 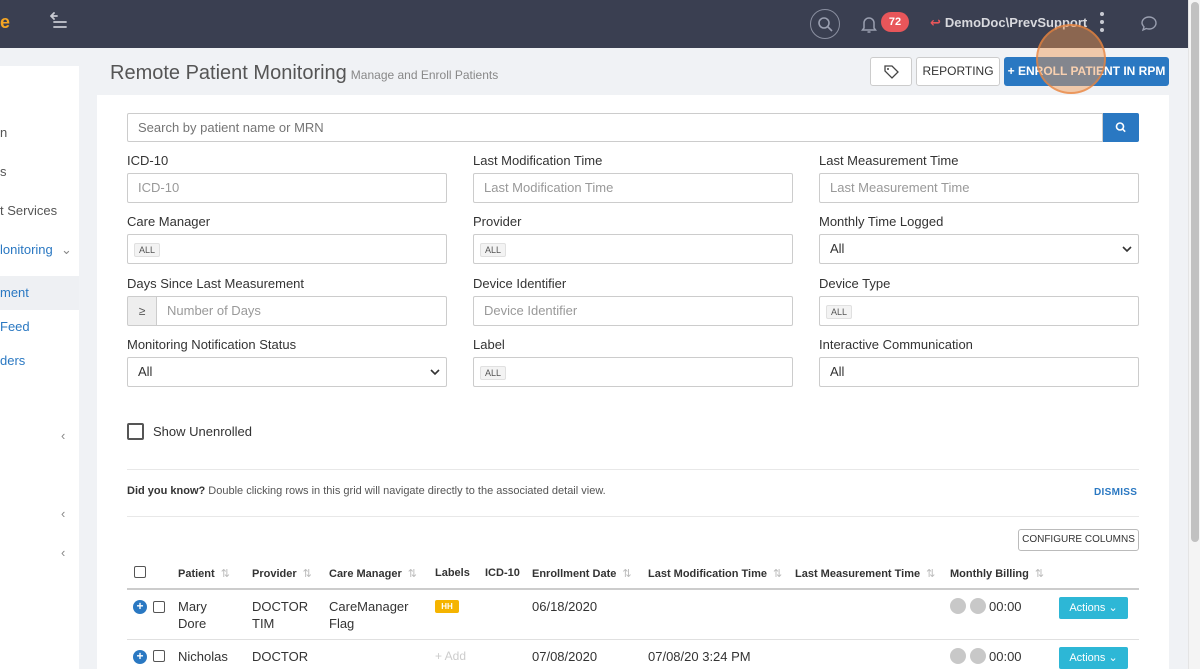 What do you see at coordinates (301, 311) in the screenshot?
I see `days-since-field: Number of Days` at bounding box center [301, 311].